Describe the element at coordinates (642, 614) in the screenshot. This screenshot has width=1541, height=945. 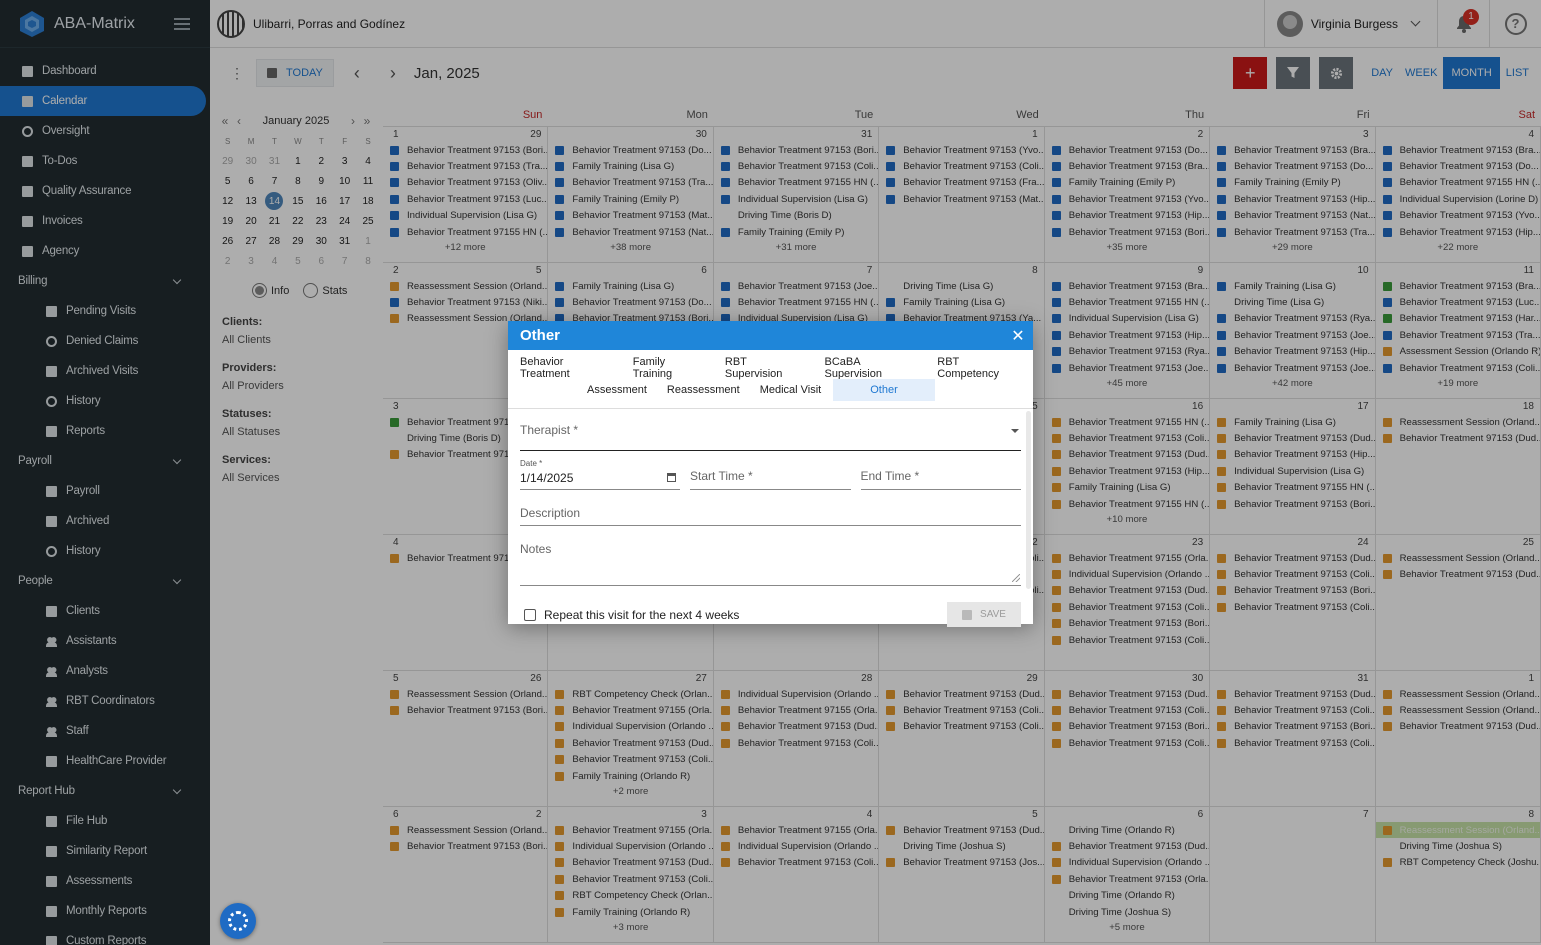
I see `repeat-label: Repeat this visit for the next 4 weeks` at that location.